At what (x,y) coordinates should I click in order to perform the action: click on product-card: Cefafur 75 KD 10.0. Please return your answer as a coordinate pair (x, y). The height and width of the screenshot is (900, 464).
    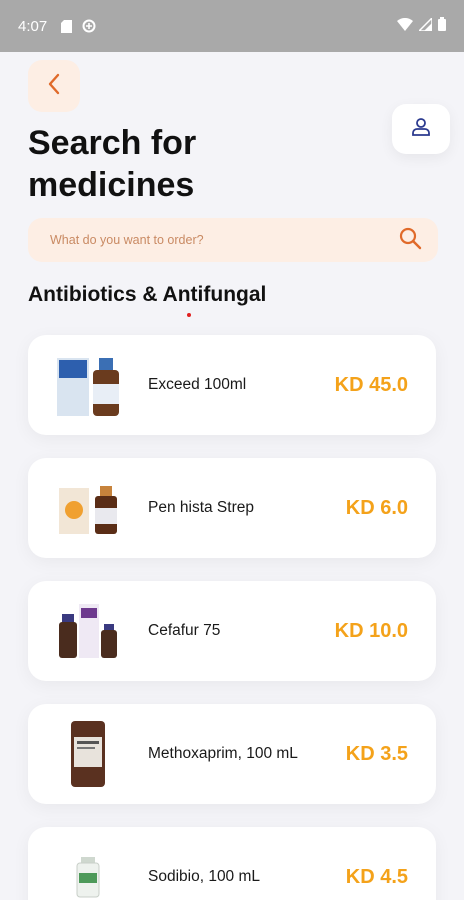
    Looking at the image, I should click on (232, 631).